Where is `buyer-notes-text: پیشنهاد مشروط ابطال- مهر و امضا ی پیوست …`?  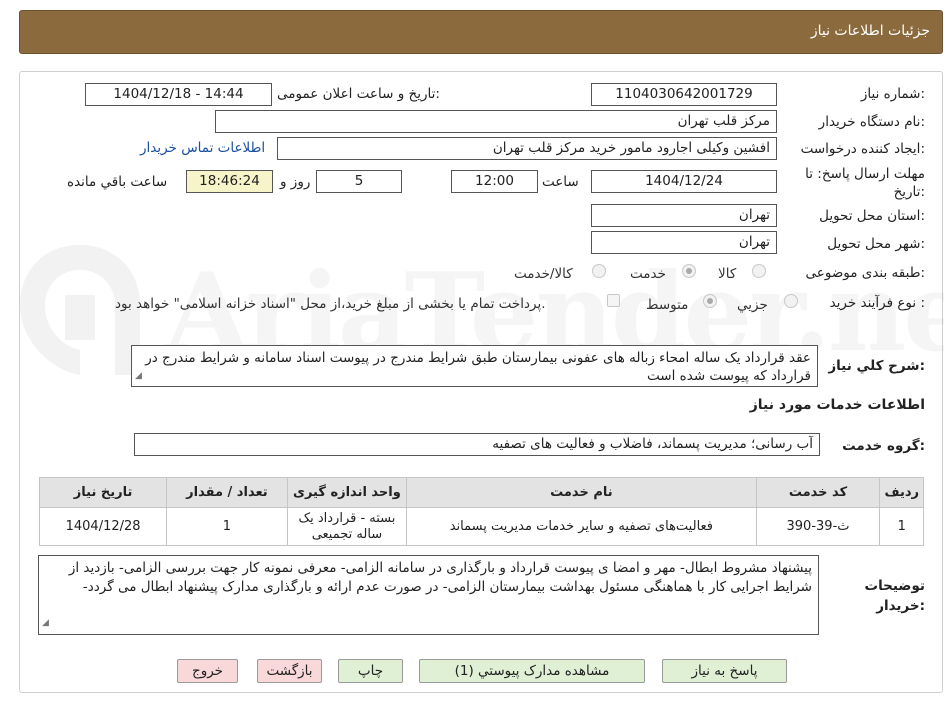 buyer-notes-text: پیشنهاد مشروط ابطال- مهر و امضا ی پیوست … is located at coordinates (440, 577).